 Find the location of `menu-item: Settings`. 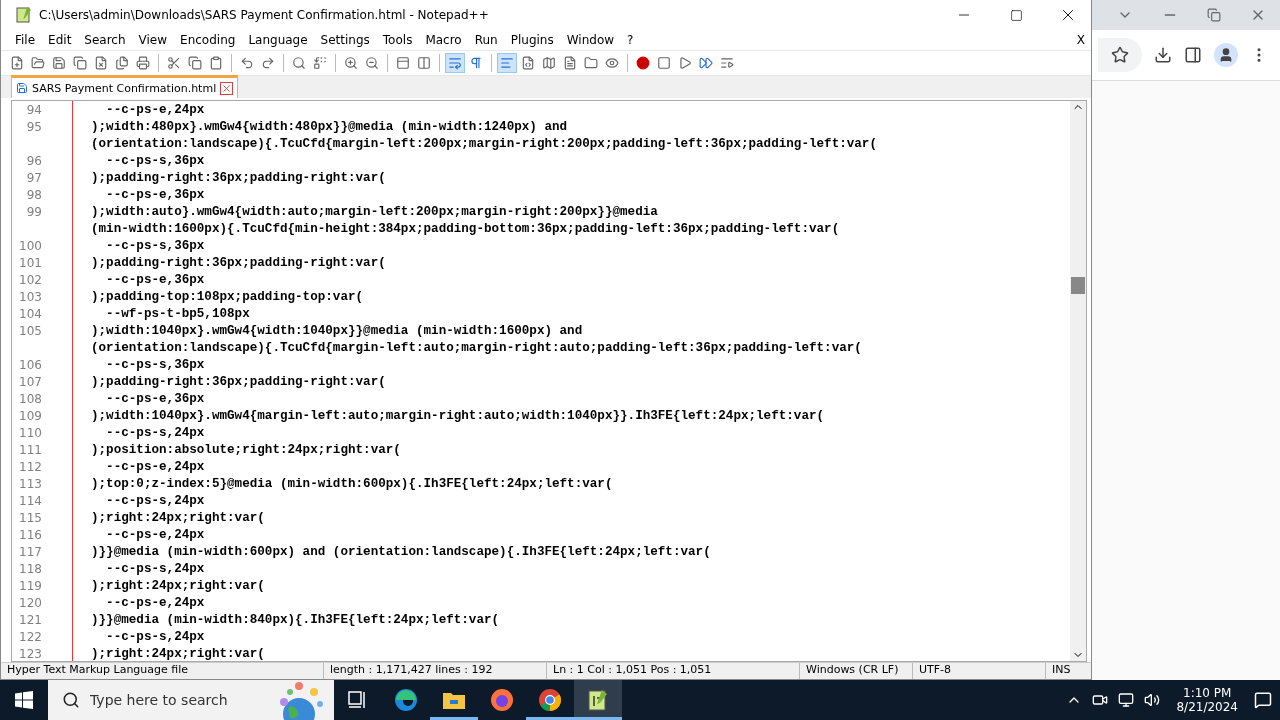

menu-item: Settings is located at coordinates (345, 40).